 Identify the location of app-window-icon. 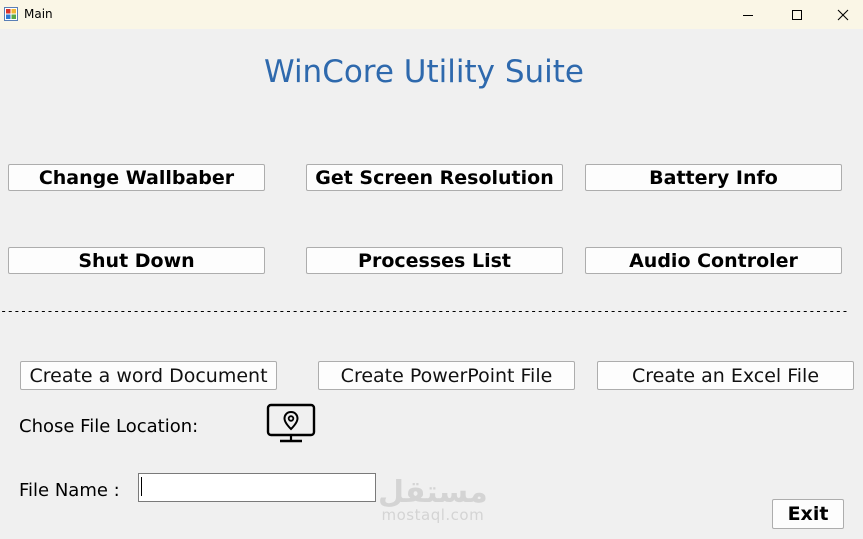
(11, 14).